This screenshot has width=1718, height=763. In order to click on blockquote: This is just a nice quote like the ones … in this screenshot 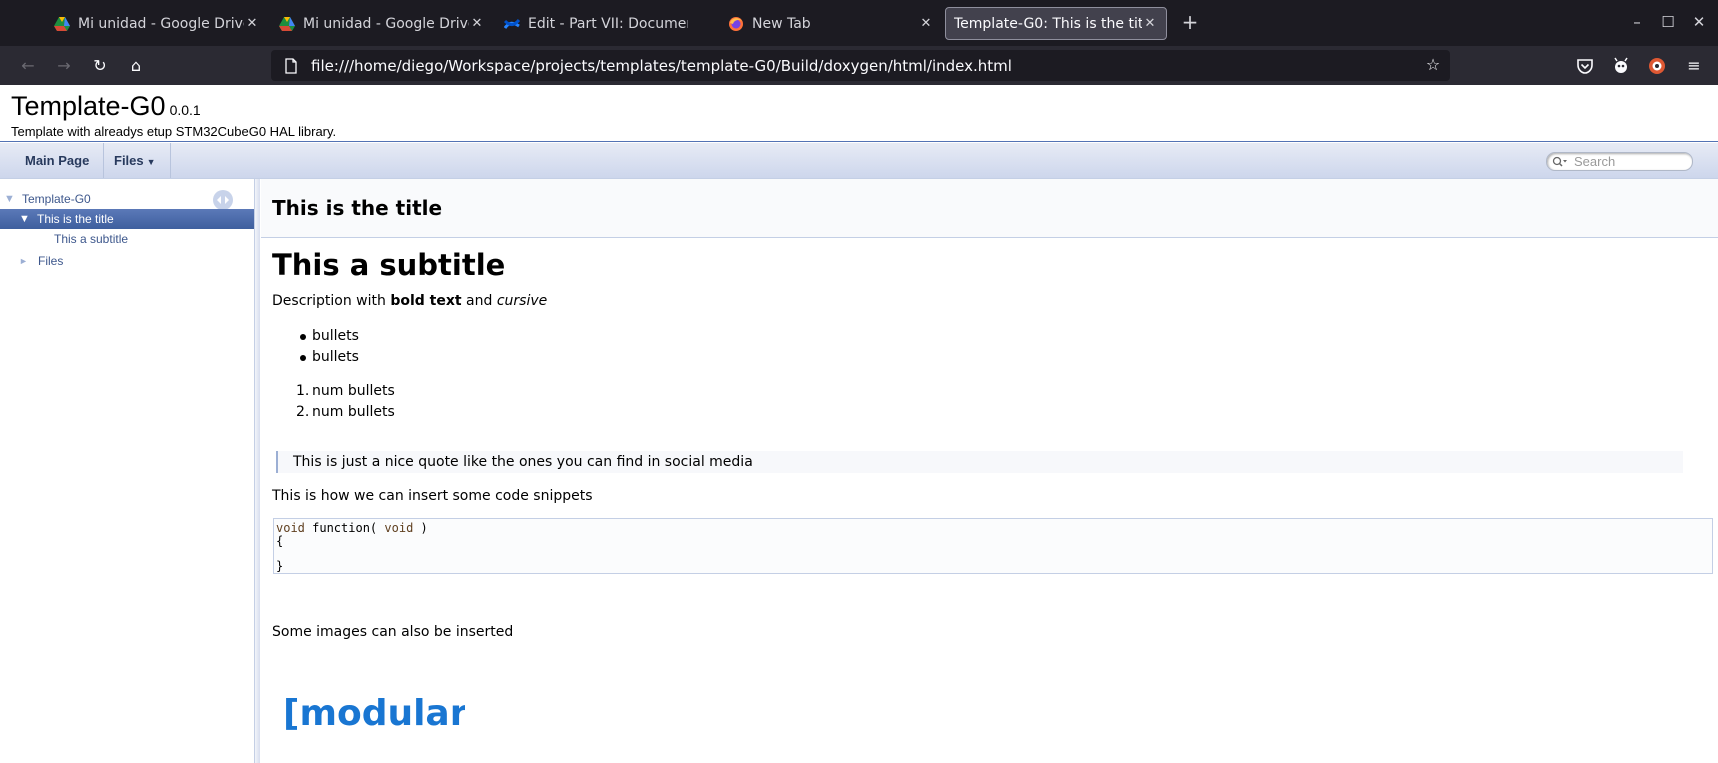, I will do `click(979, 462)`.